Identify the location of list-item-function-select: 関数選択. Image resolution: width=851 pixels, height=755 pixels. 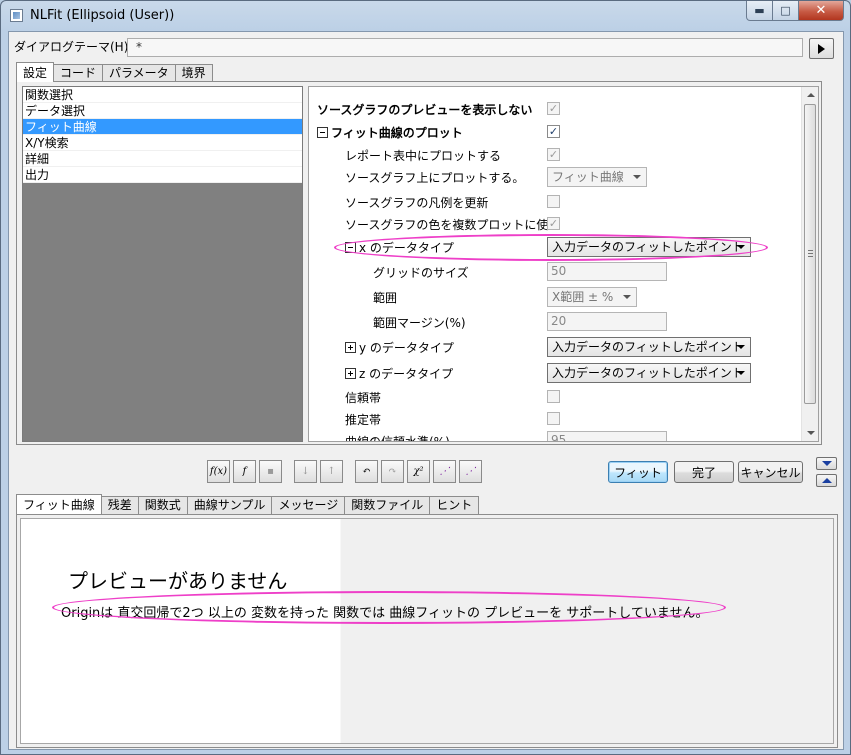
(162, 95).